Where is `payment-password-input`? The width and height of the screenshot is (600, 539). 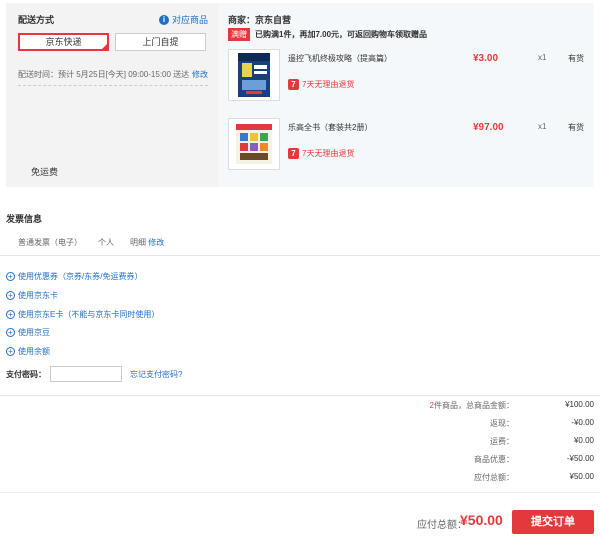
payment-password-input is located at coordinates (86, 374).